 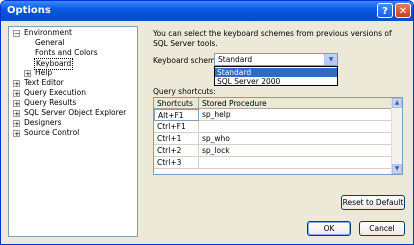 What do you see at coordinates (55, 93) in the screenshot?
I see `tree-item-query-execution: Query Execution` at bounding box center [55, 93].